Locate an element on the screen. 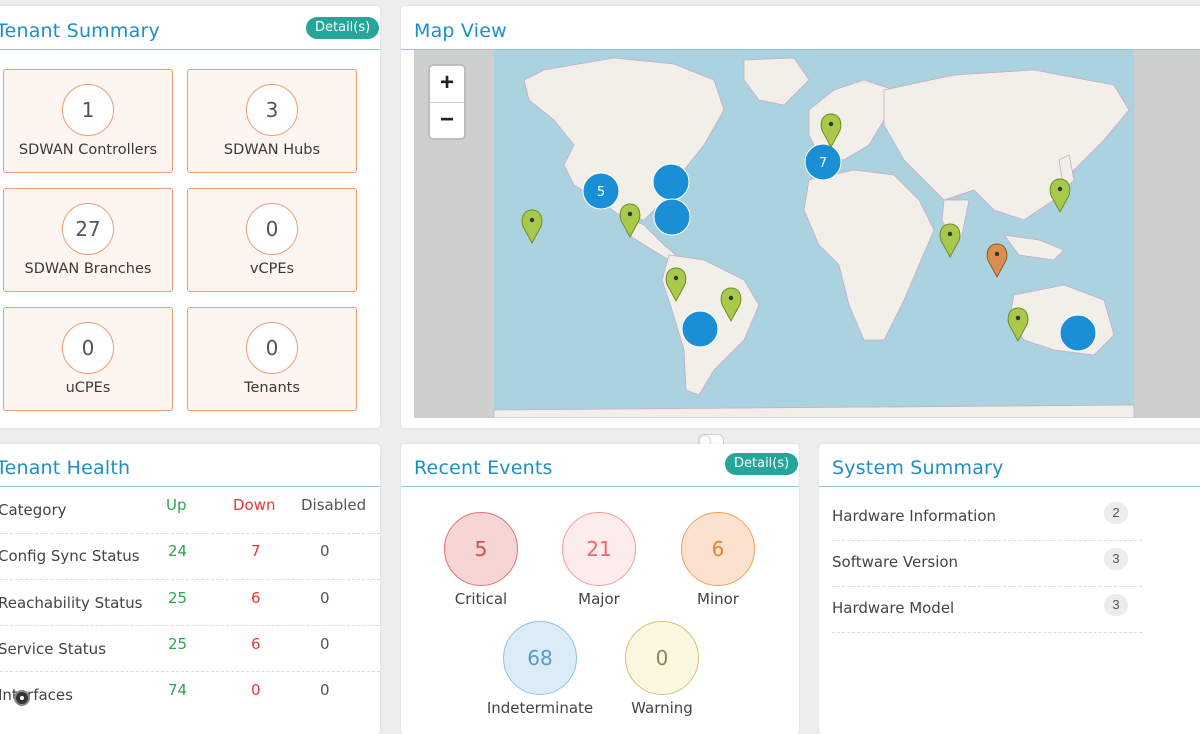  column-header-disabled: Disabled is located at coordinates (334, 505).